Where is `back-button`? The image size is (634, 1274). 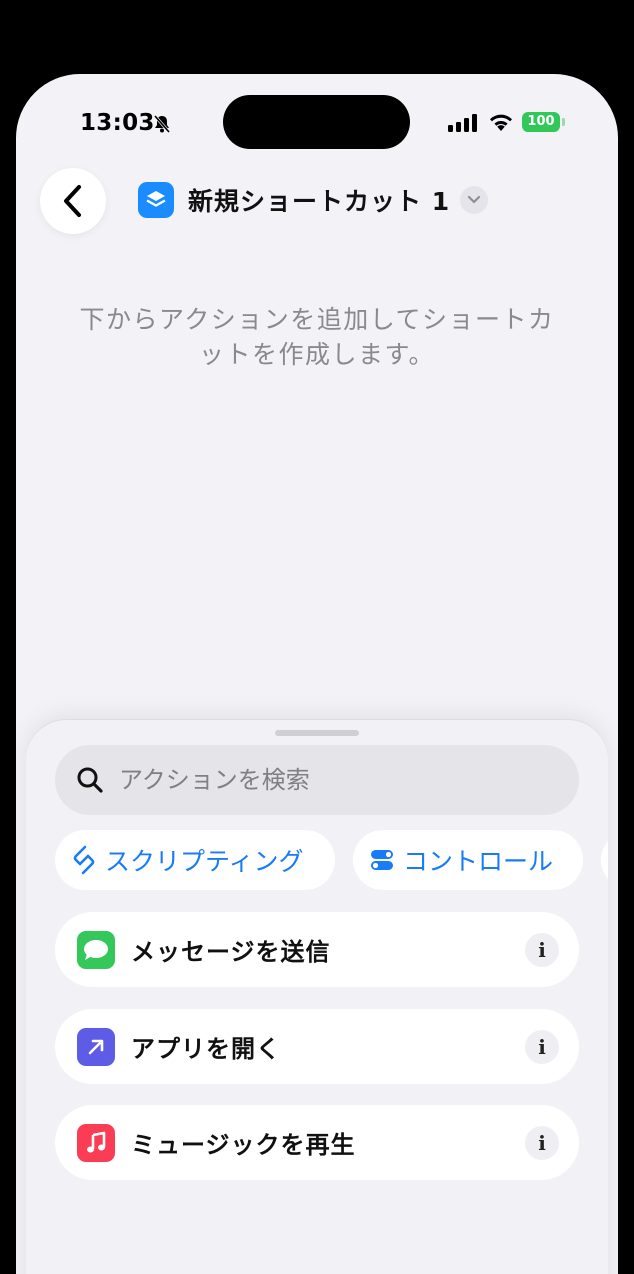 back-button is located at coordinates (73, 201).